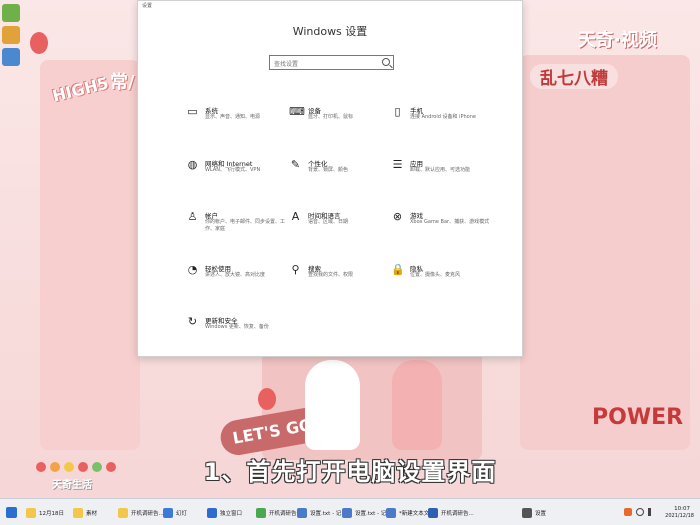 Image resolution: width=700 pixels, height=525 pixels. Describe the element at coordinates (236, 175) in the screenshot. I see `settings-tile: ◍ 网络和 Internet WLAN、飞行模式、VPN` at that location.